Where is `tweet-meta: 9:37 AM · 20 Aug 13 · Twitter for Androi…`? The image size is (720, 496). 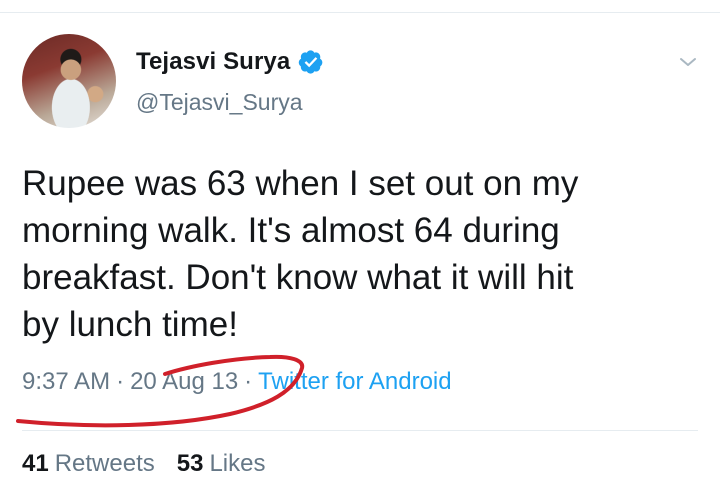 tweet-meta: 9:37 AM · 20 Aug 13 · Twitter for Androi… is located at coordinates (237, 382).